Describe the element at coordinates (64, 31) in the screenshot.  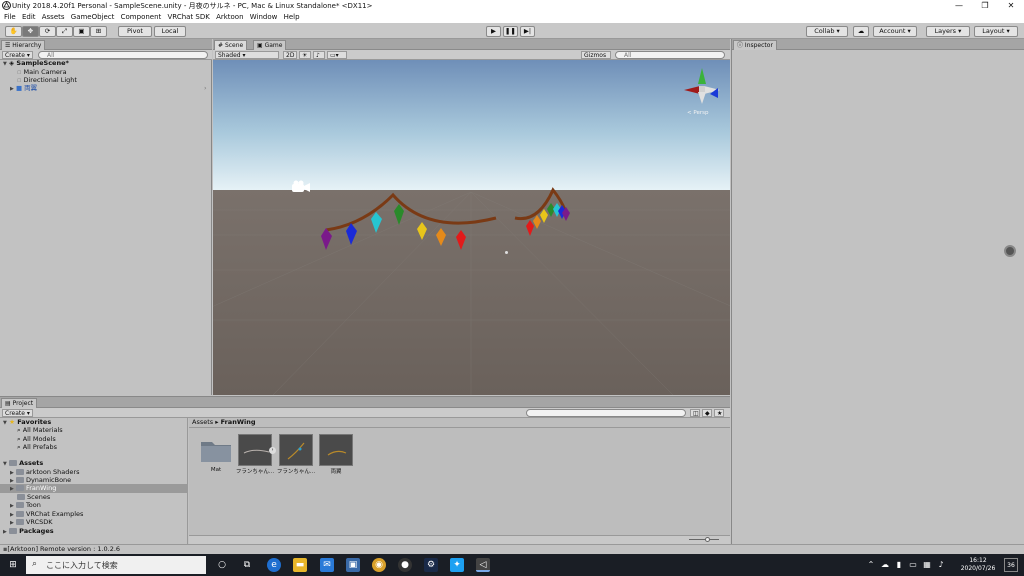
I see `scale-tool-icon: ⤢` at that location.